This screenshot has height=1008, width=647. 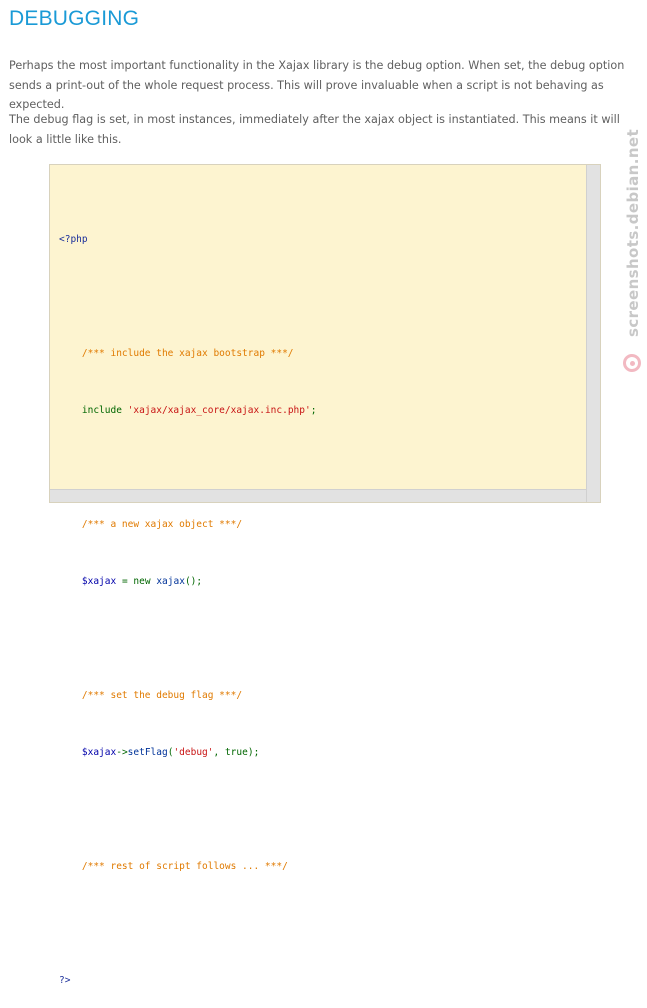 I want to click on code-string: 'debug', so click(x=193, y=752).